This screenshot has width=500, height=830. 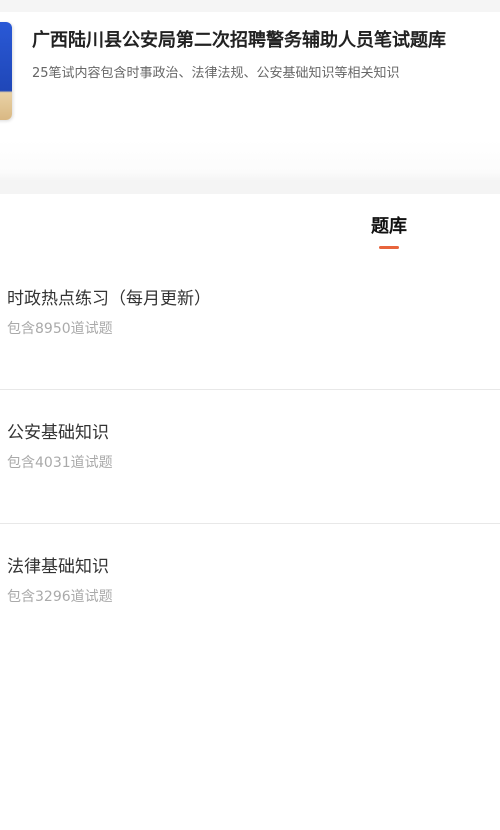 I want to click on section-divider, so click(x=250, y=167).